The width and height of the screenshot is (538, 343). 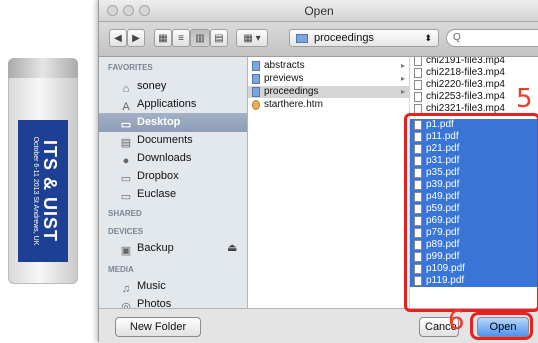 I want to click on list-item: starthere.htm, so click(x=328, y=105).